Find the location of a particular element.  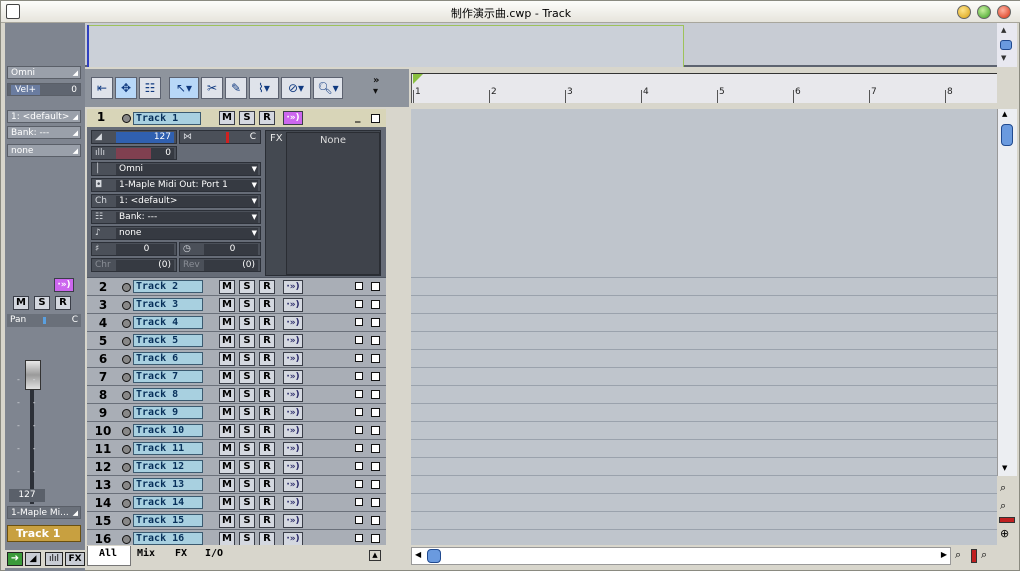

inspector-solo-button: S is located at coordinates (42, 303).